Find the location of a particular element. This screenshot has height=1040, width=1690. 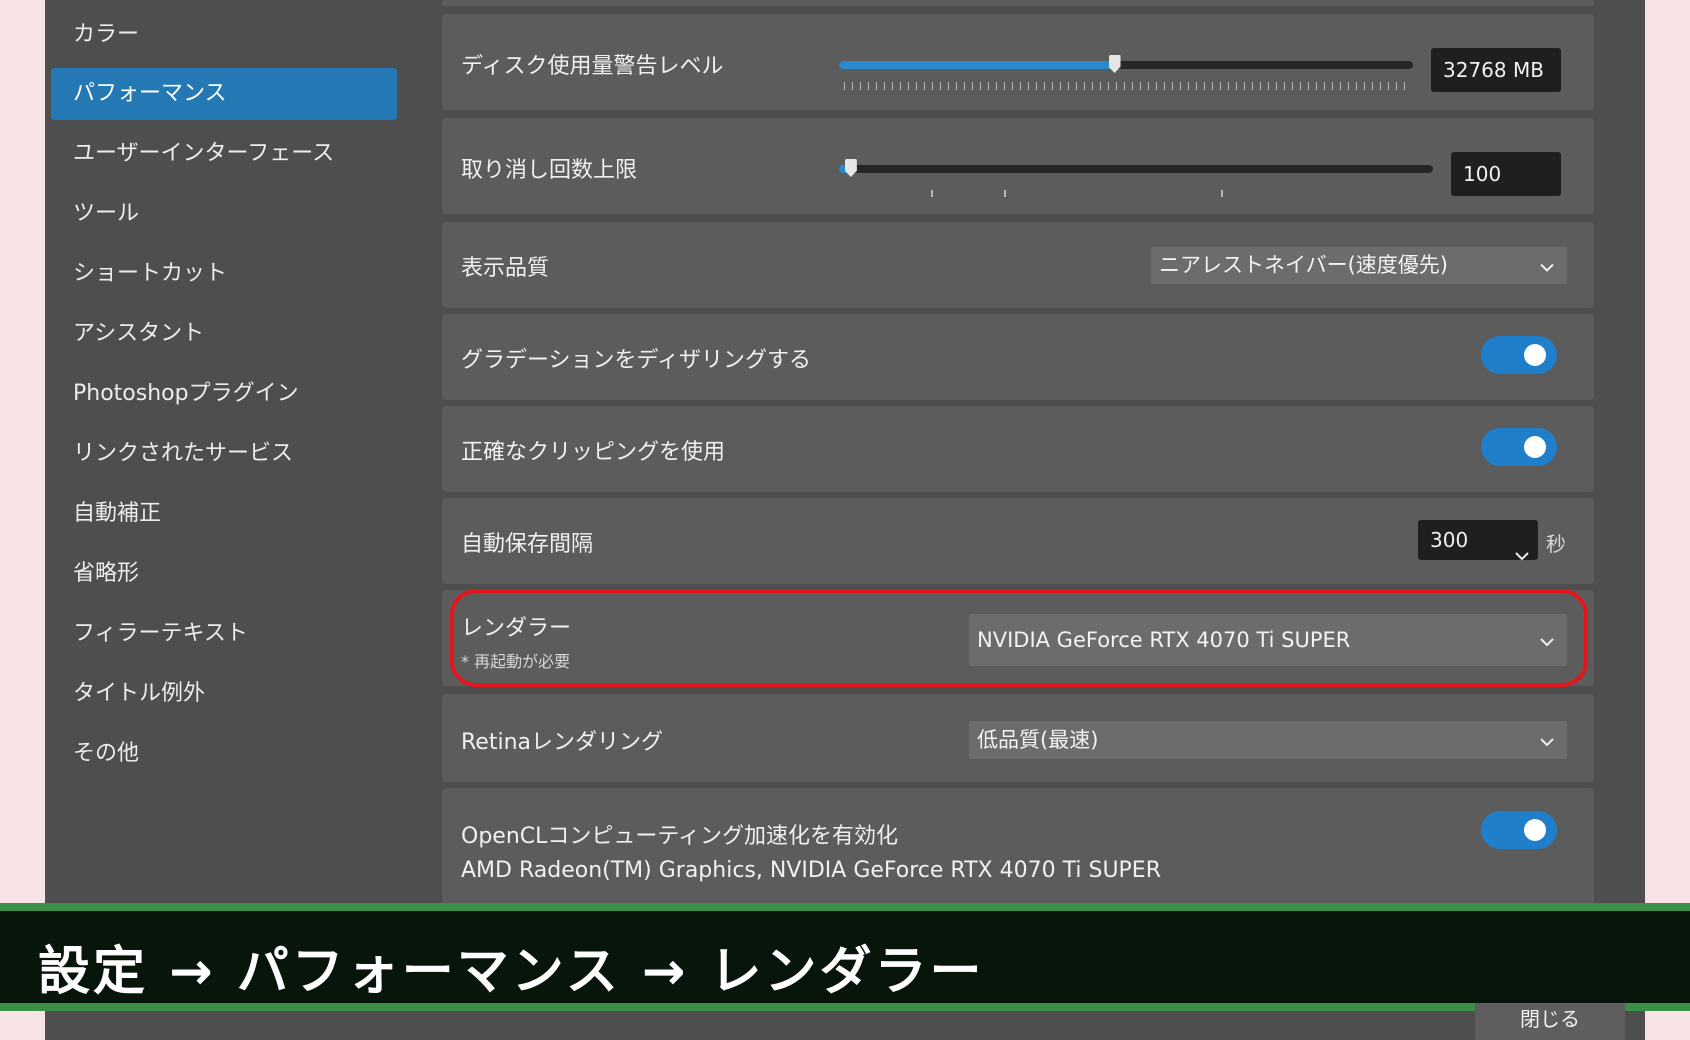

renderer-highlight-outline is located at coordinates (1019, 638).